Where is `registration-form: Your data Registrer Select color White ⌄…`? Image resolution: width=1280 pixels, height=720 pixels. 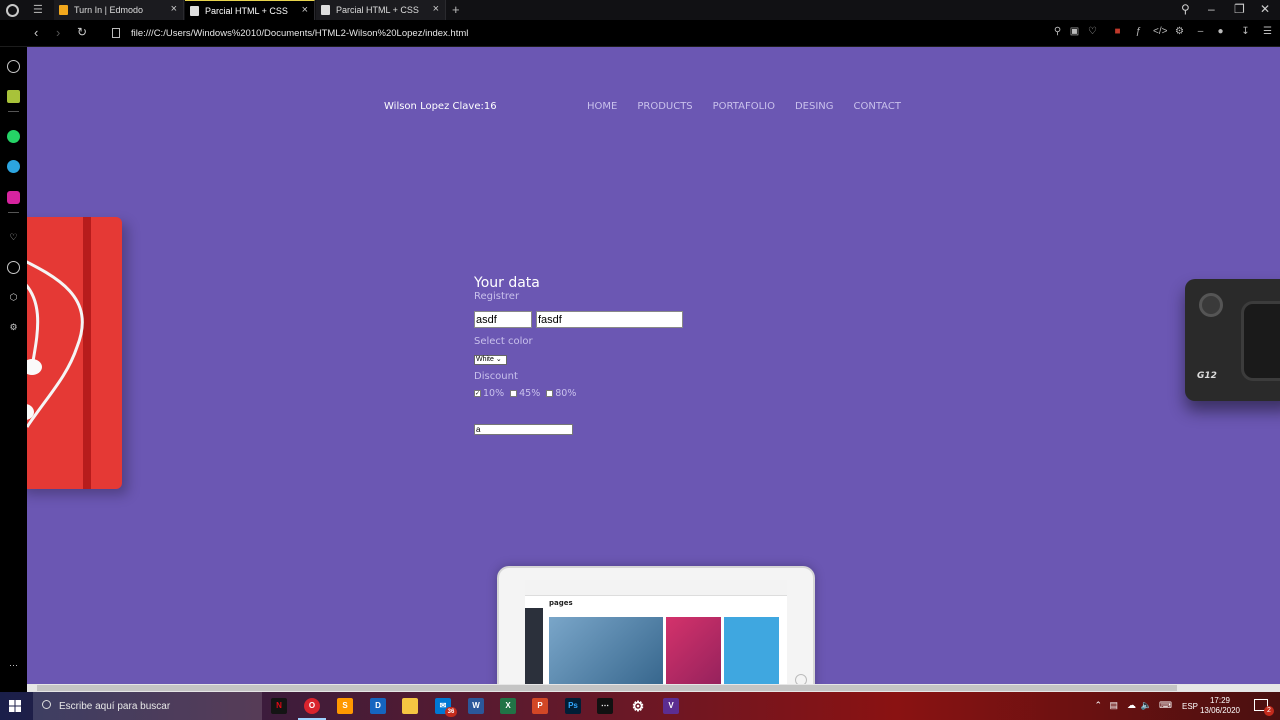 registration-form: Your data Registrer Select color White ⌄… is located at coordinates (604, 355).